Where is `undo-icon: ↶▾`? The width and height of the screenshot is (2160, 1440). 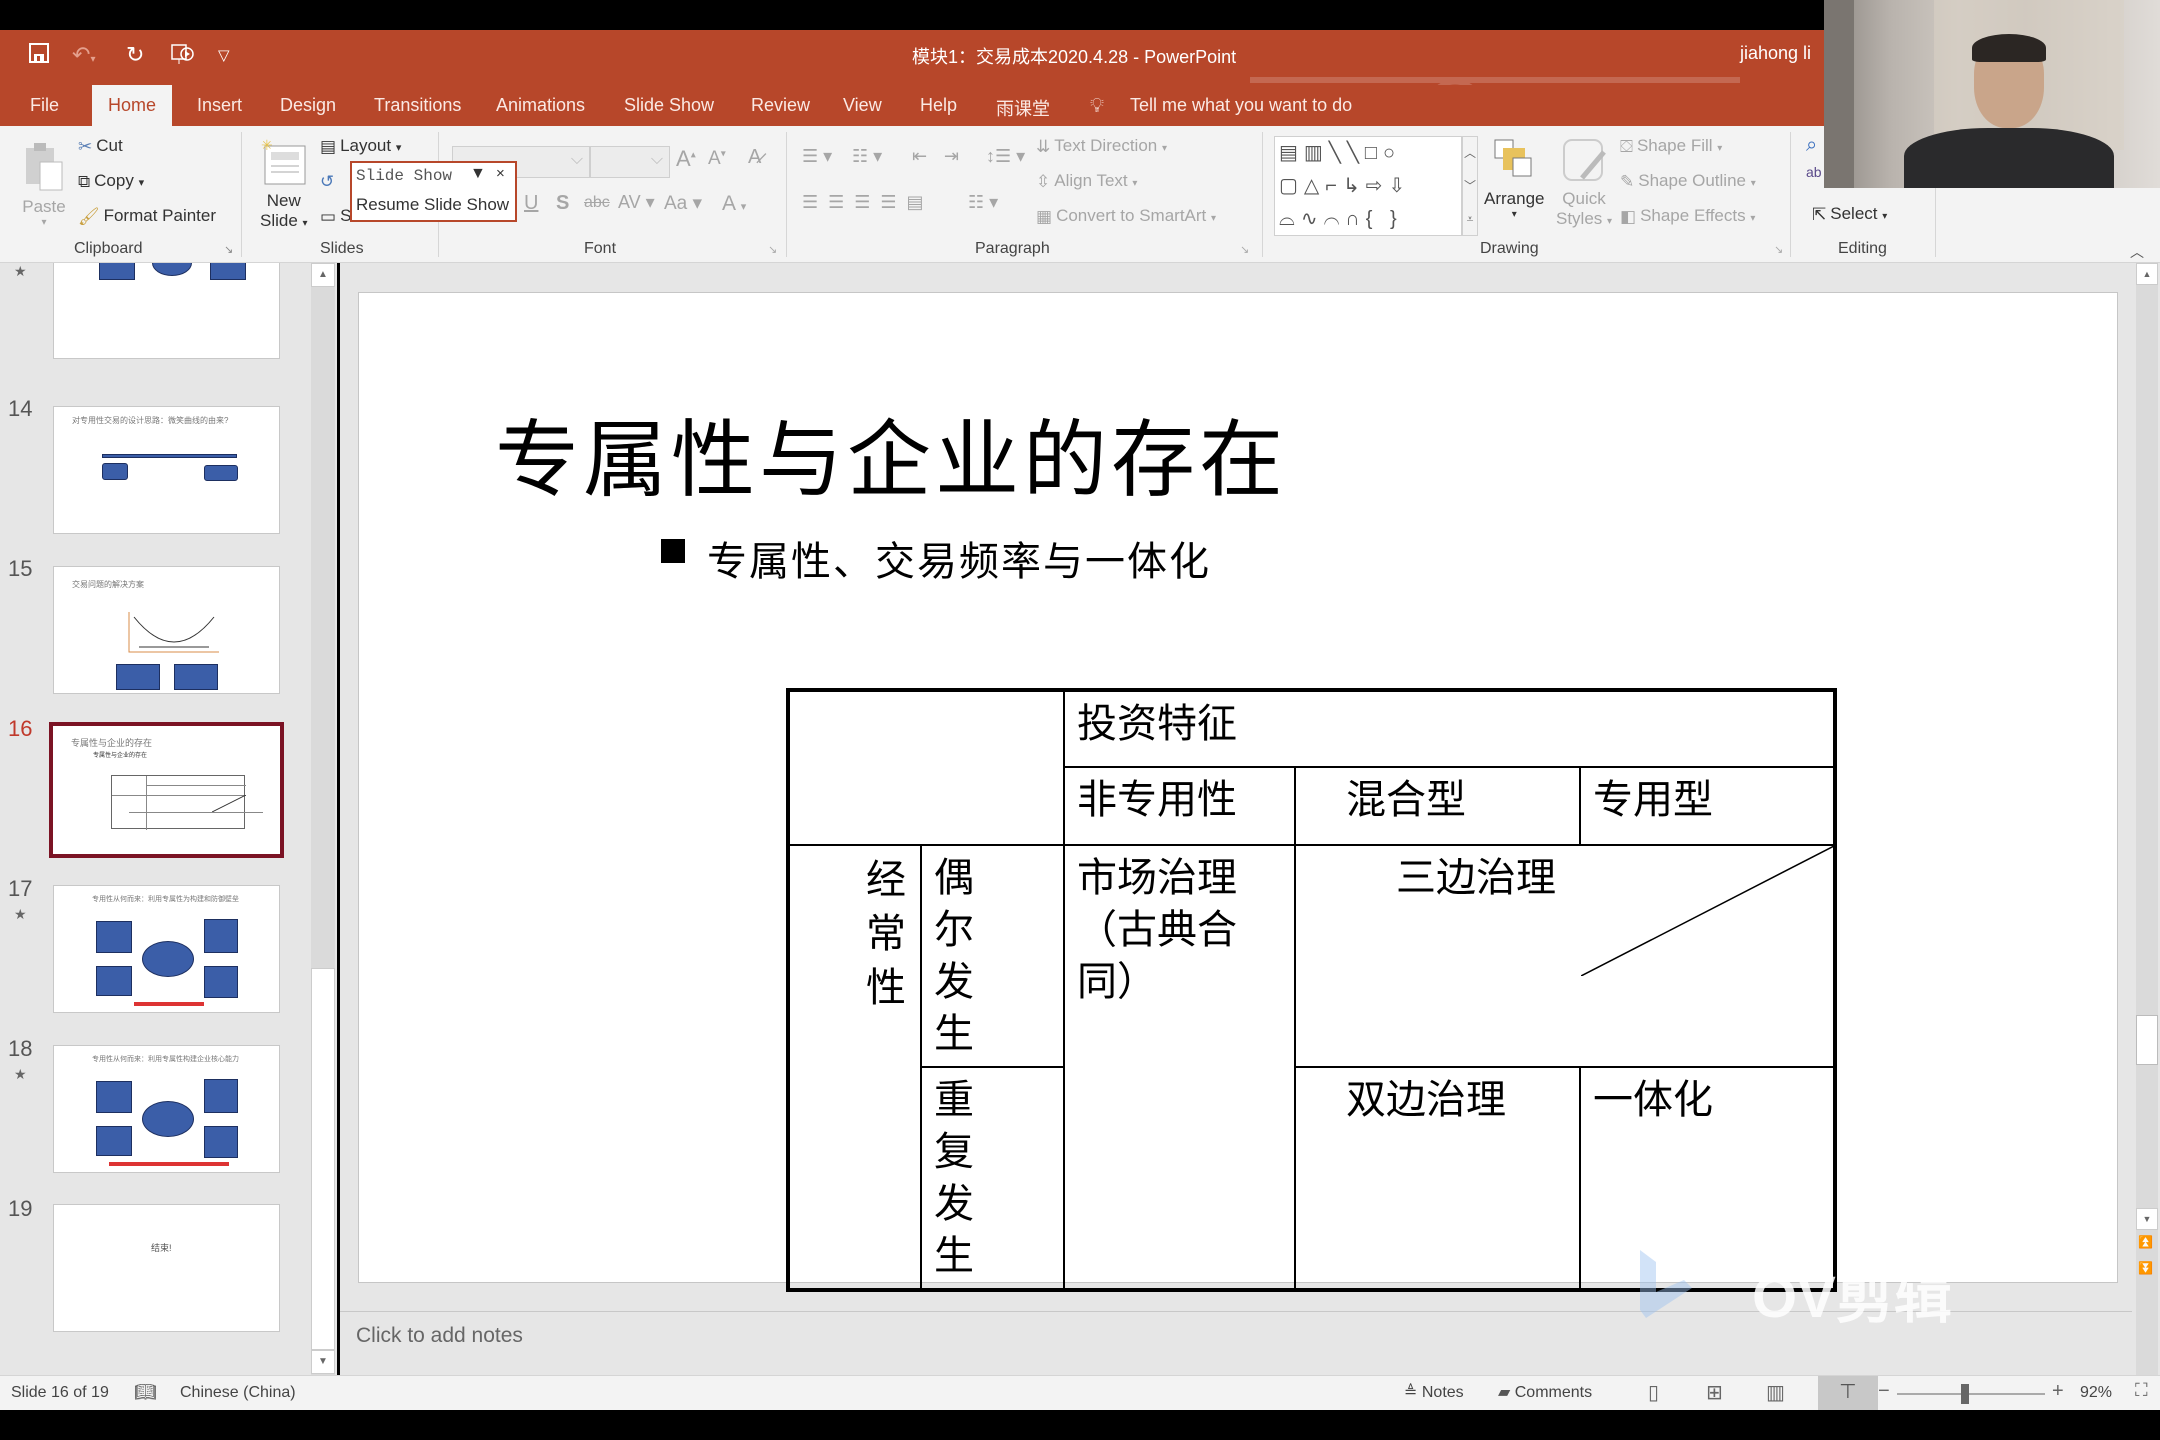
undo-icon: ↶▾ is located at coordinates (83, 55).